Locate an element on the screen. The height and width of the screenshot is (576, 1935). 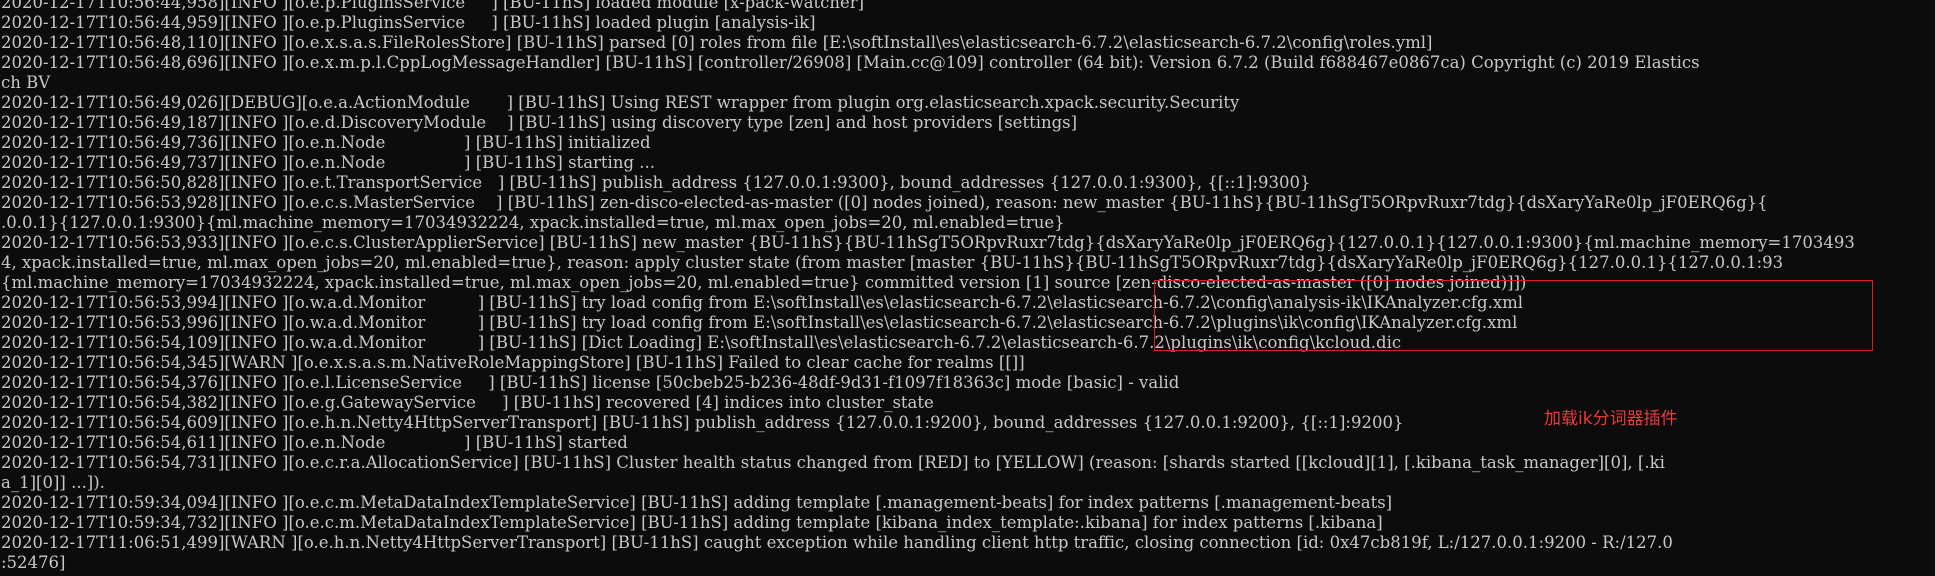
annotation-label: 加载ik分词器插件 is located at coordinates (1611, 419).